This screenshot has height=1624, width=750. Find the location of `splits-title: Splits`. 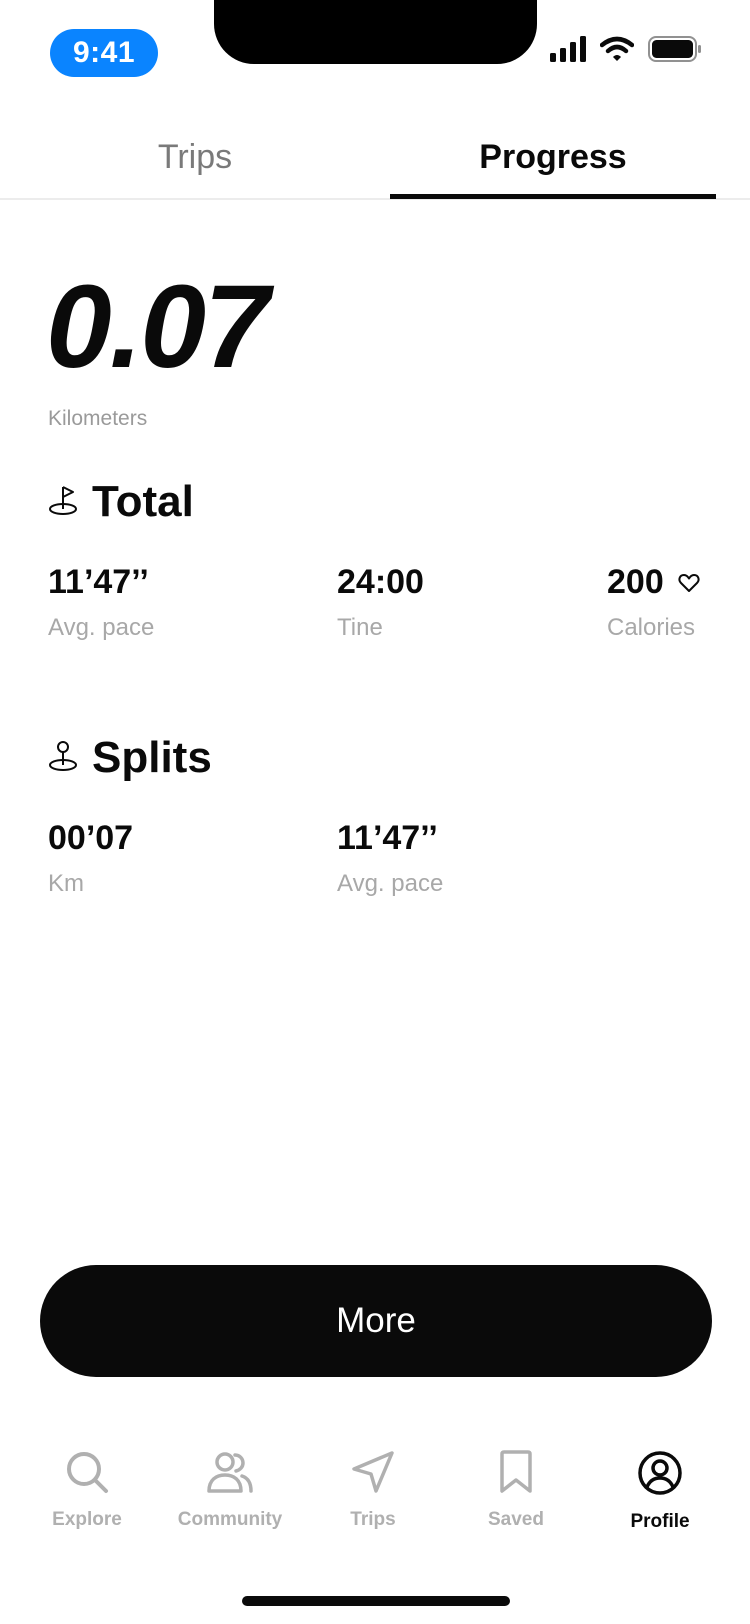

splits-title: Splits is located at coordinates (152, 757).